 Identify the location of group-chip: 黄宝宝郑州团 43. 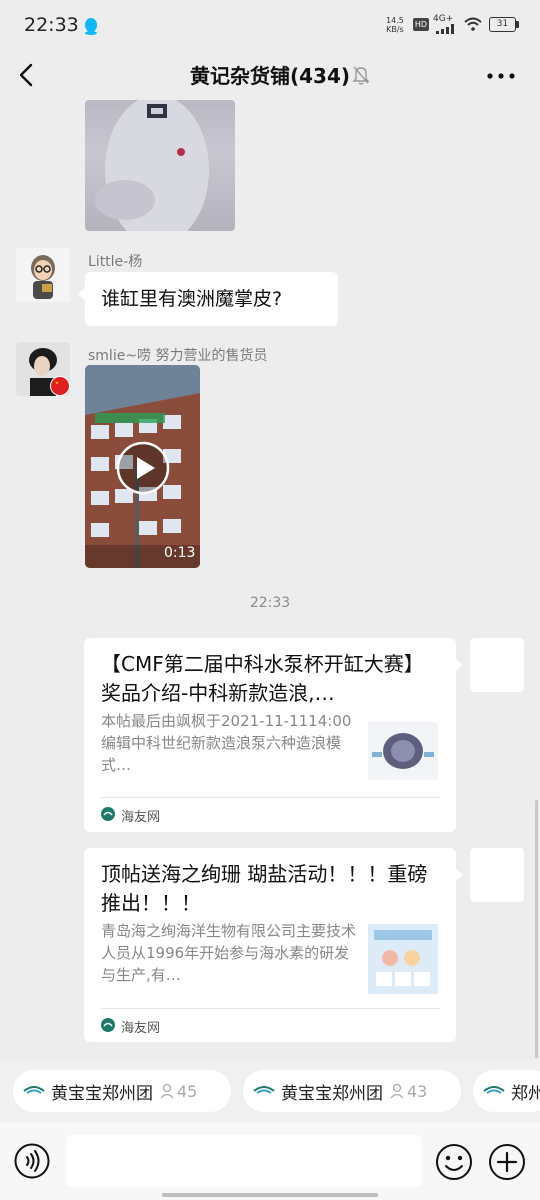
(352, 1091).